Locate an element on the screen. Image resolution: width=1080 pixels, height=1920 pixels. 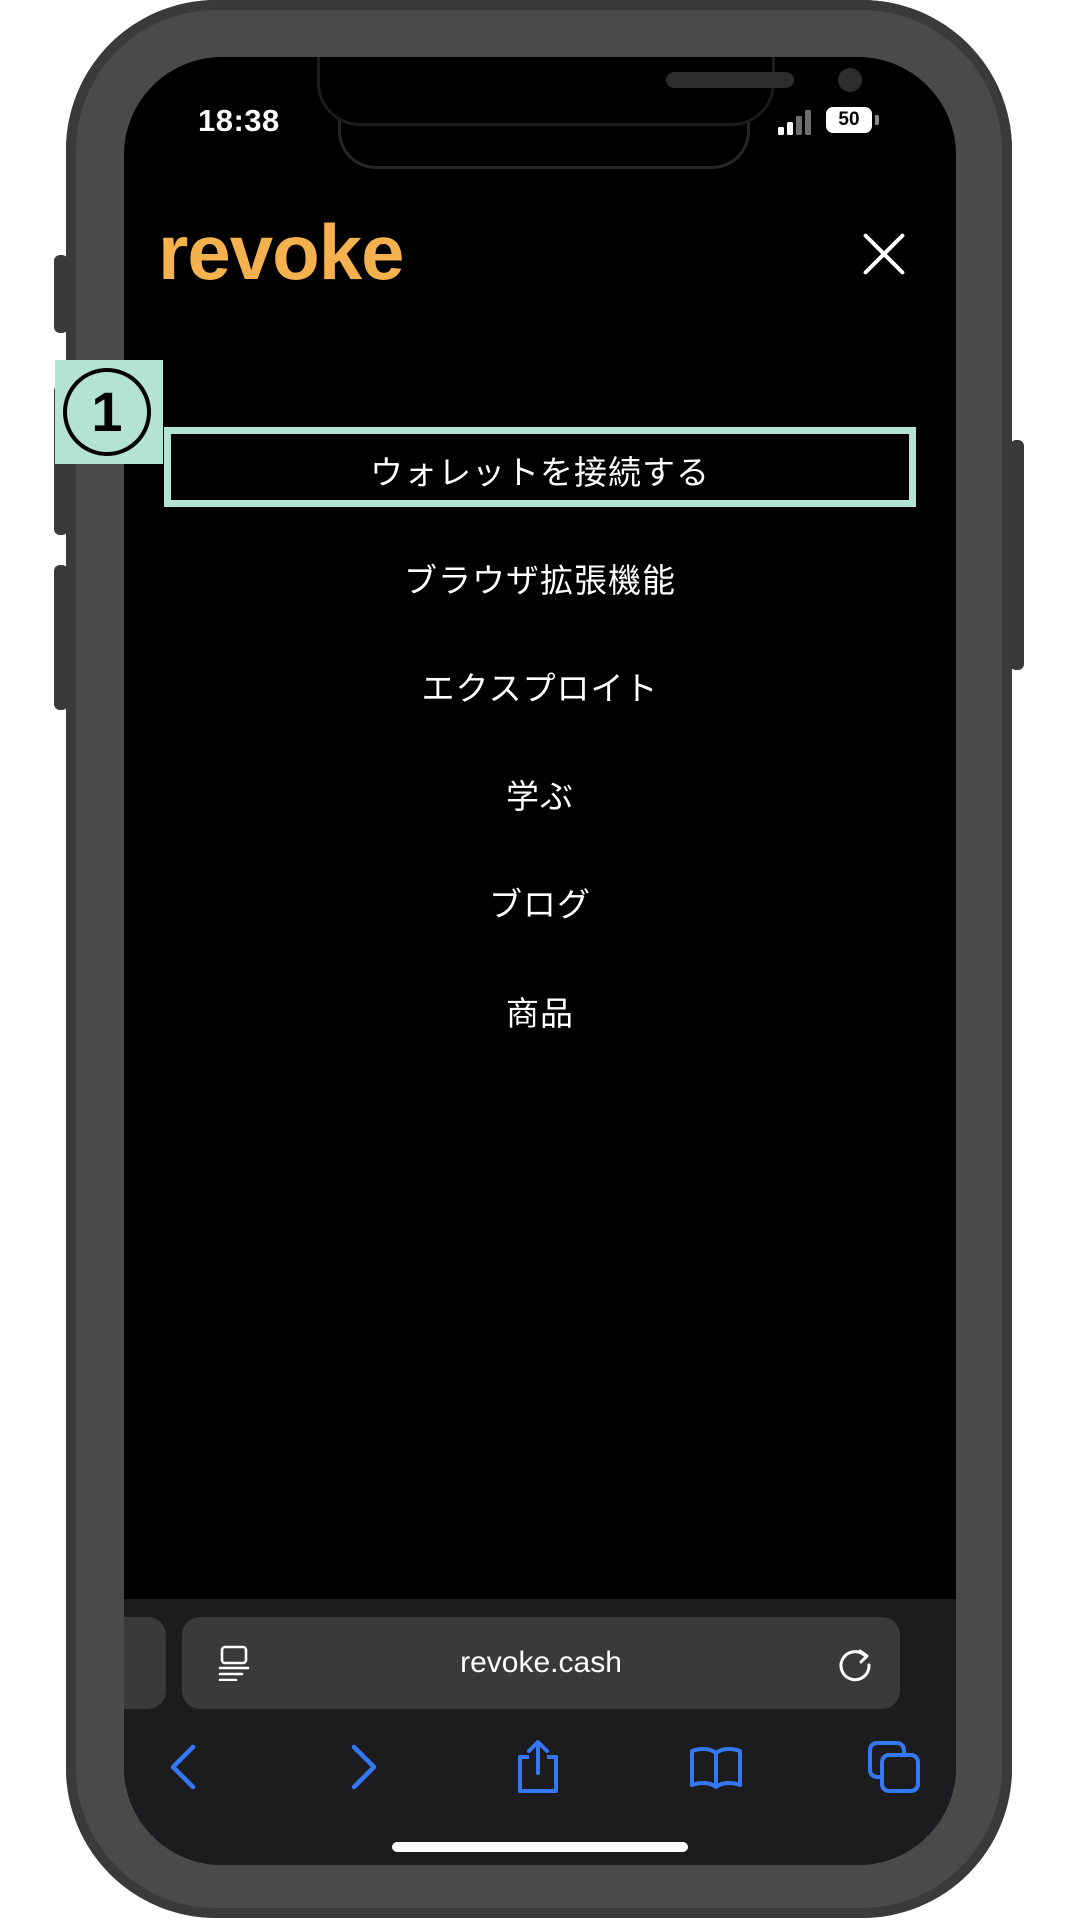
close-icon is located at coordinates (884, 254).